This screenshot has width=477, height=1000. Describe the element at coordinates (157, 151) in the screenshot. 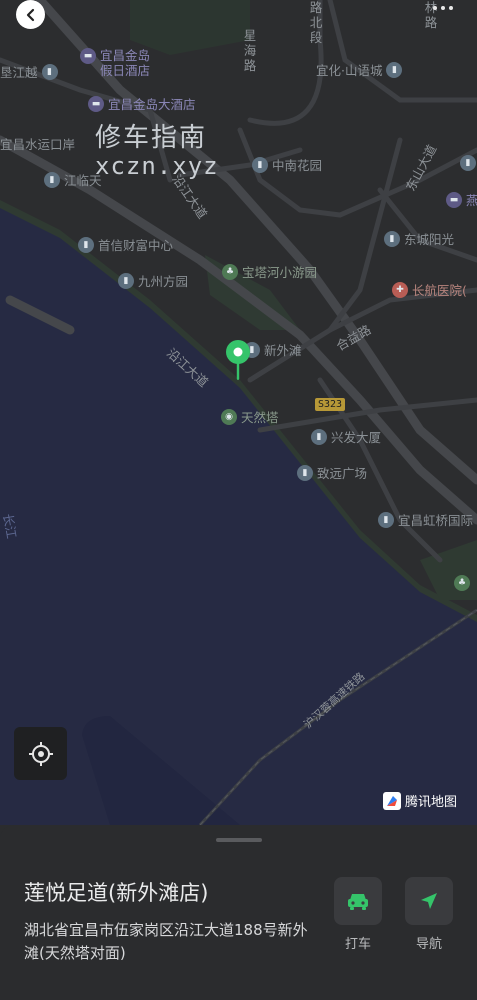

I see `watermark: 修车指南 xczn.xyz` at that location.